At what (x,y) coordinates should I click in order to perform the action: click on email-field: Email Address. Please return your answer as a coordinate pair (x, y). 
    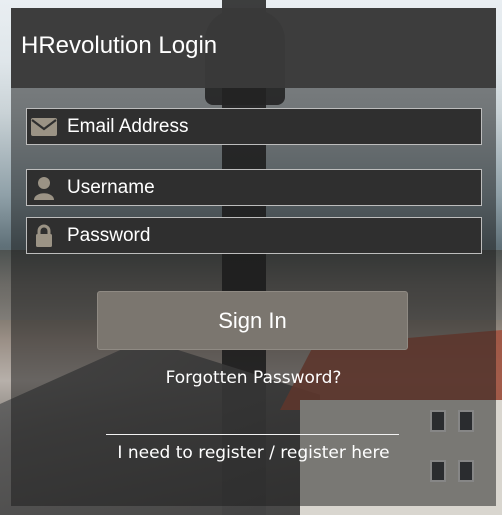
    Looking at the image, I should click on (254, 126).